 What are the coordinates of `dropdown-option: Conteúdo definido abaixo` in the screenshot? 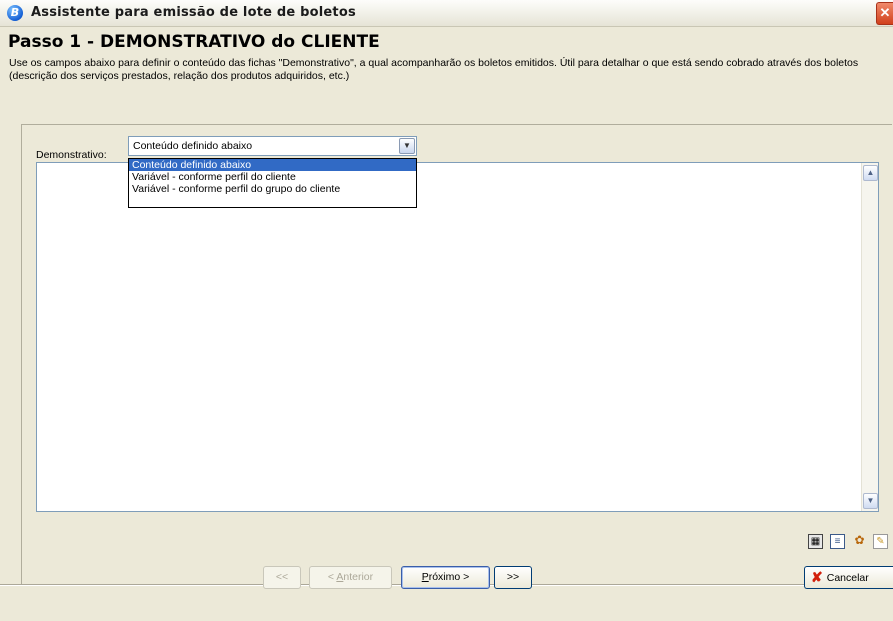 It's located at (272, 165).